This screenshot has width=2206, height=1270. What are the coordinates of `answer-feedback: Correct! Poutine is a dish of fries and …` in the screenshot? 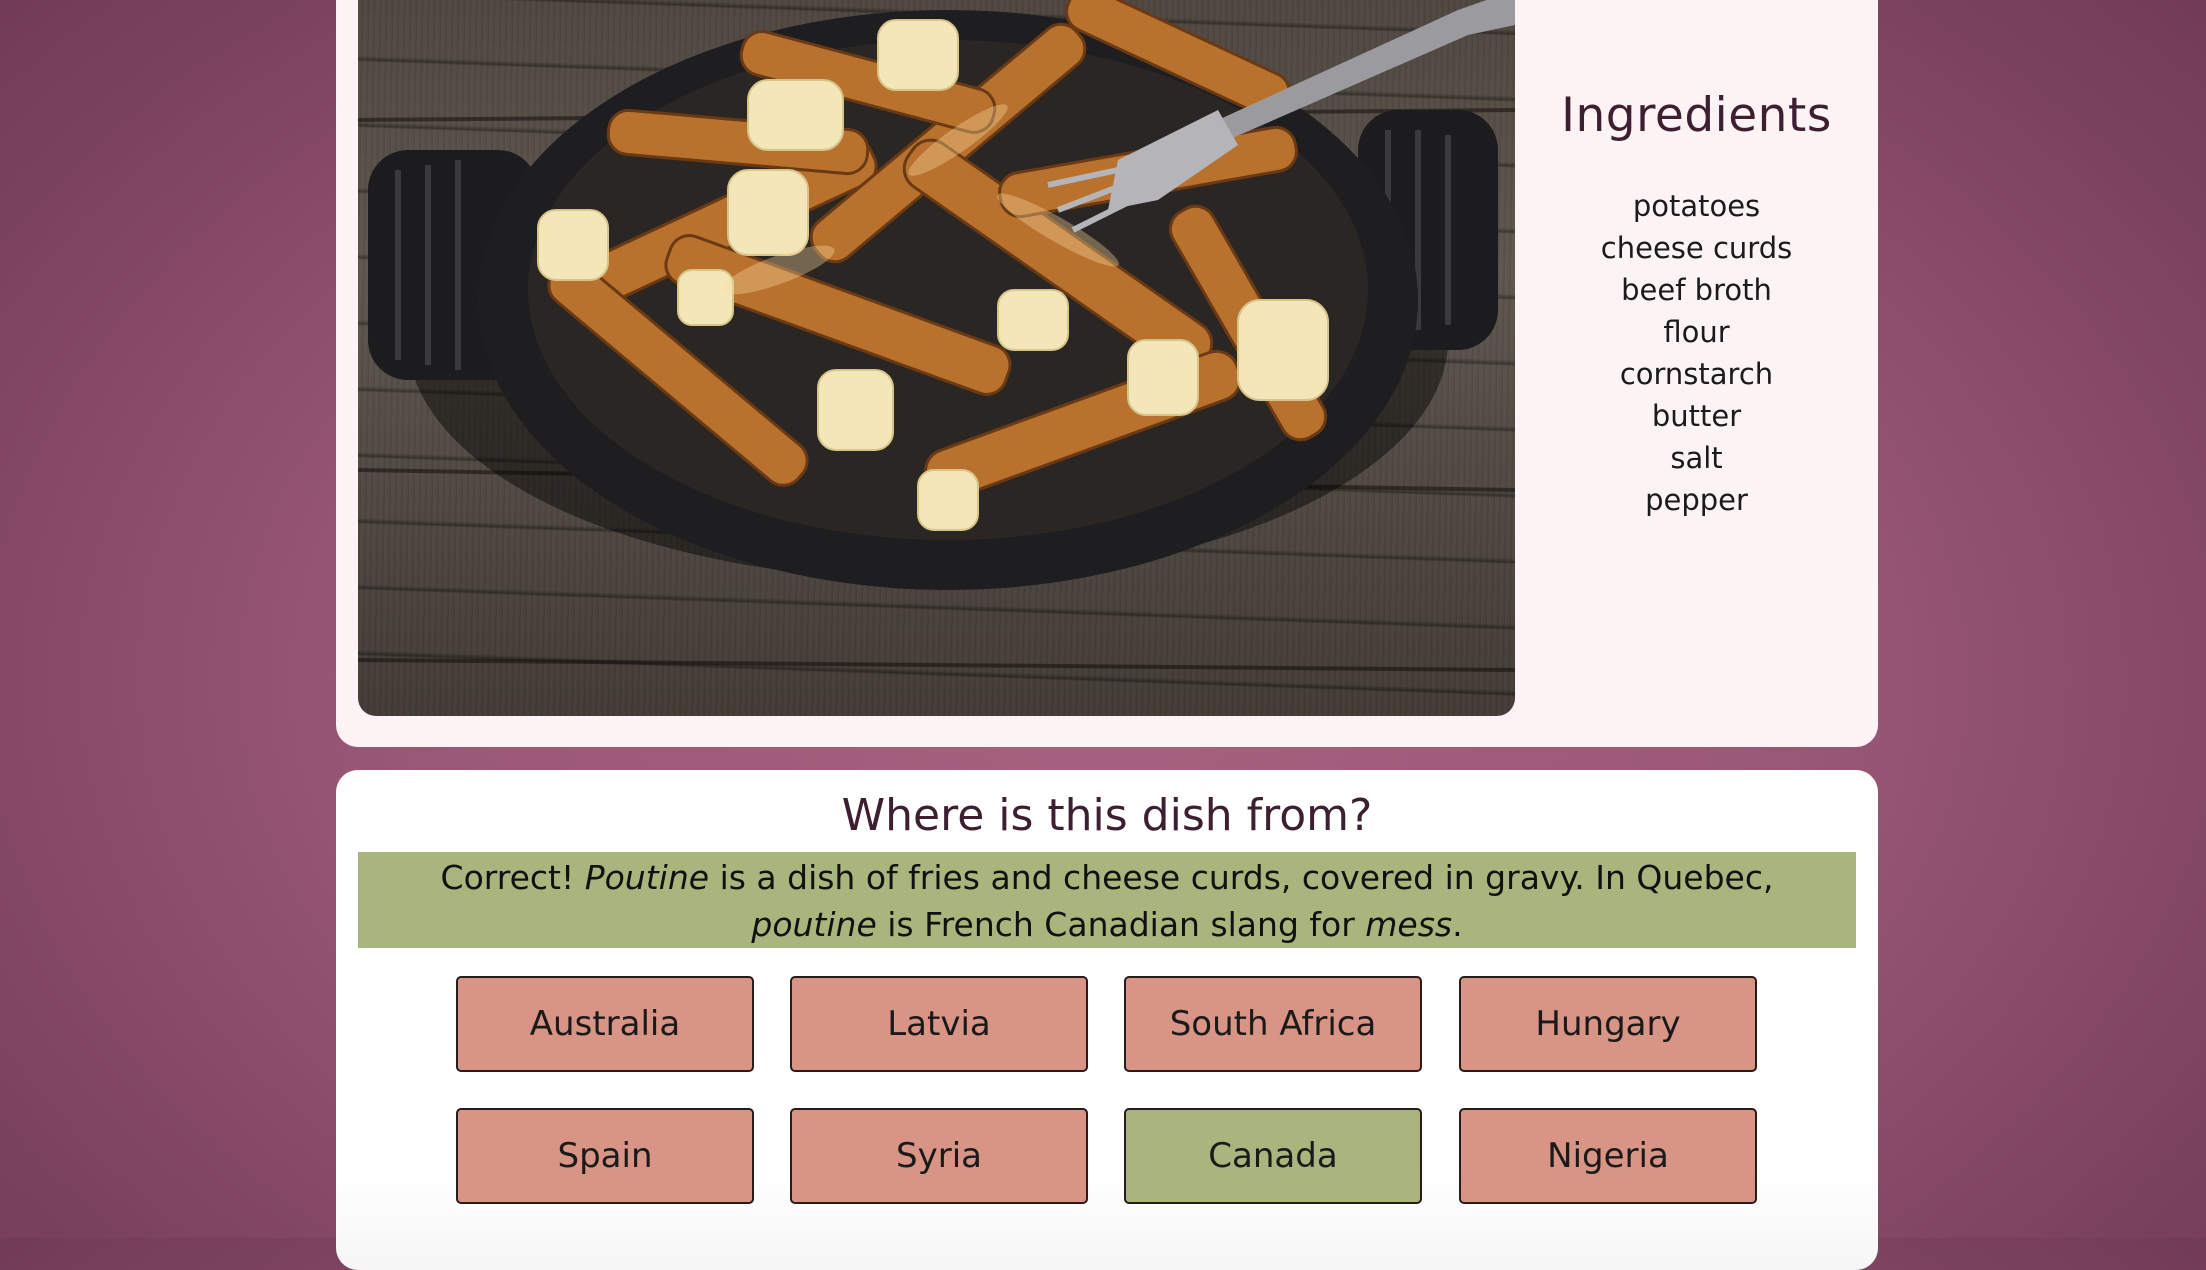 It's located at (1107, 900).